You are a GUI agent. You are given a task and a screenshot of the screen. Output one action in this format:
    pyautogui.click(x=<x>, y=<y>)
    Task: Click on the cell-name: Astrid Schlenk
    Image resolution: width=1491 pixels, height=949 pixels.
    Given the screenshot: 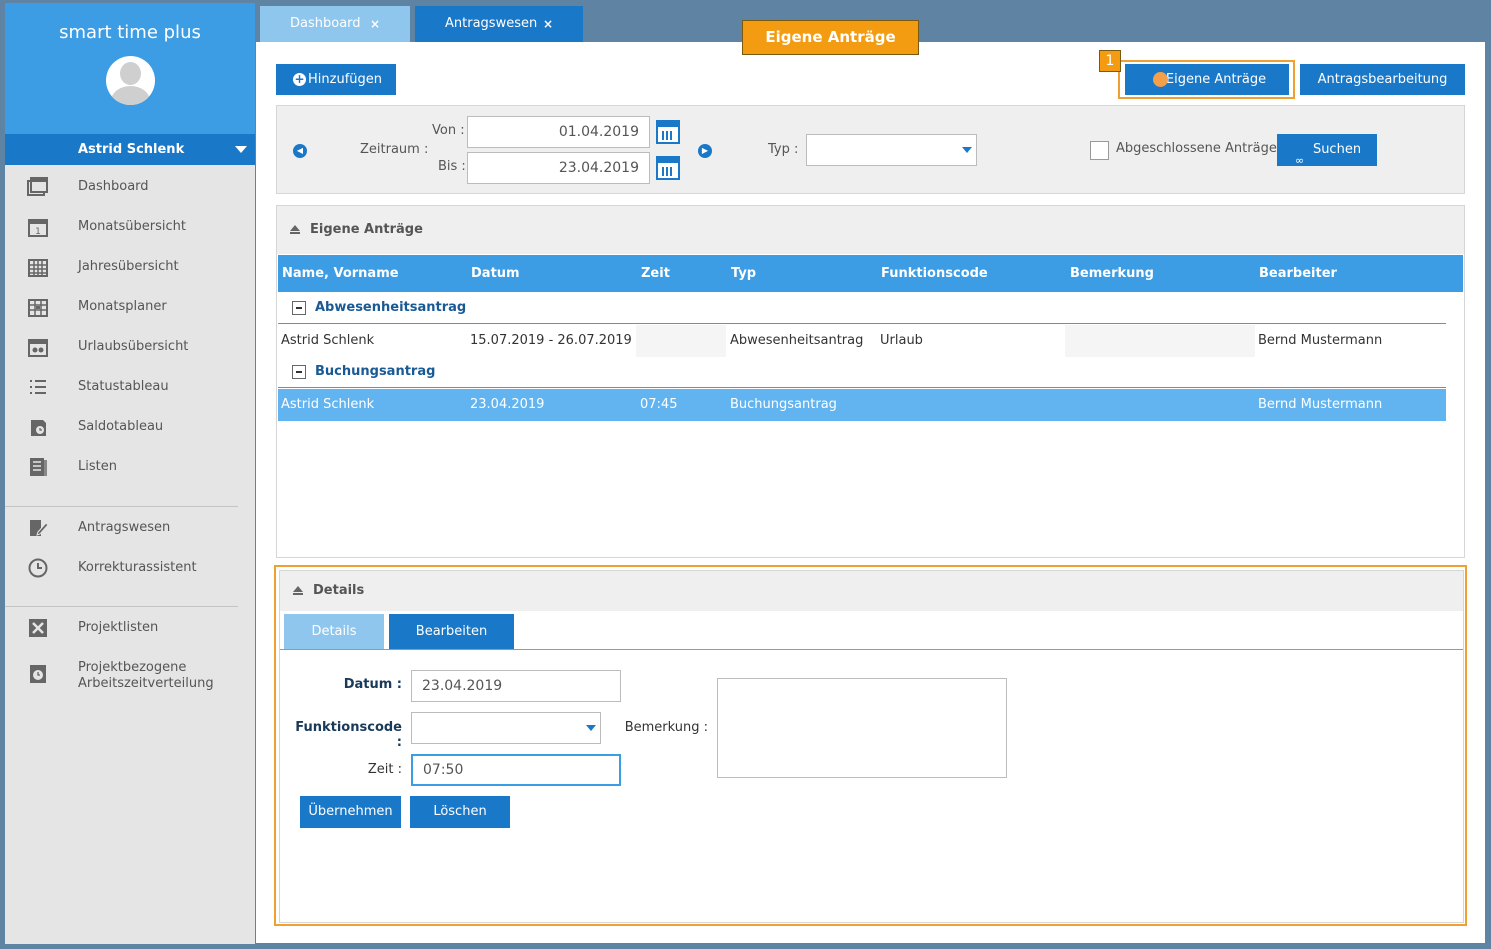 What is the action you would take?
    pyautogui.click(x=328, y=340)
    